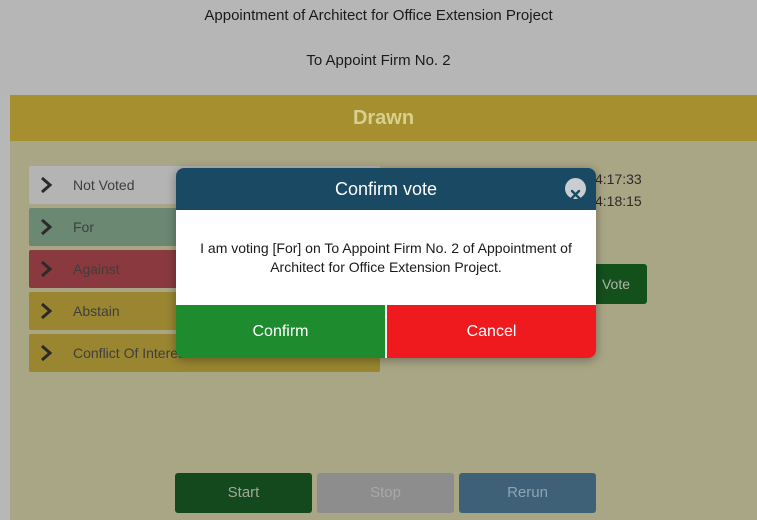 The height and width of the screenshot is (520, 757). What do you see at coordinates (491, 331) in the screenshot?
I see `cancel-button: Cancel` at bounding box center [491, 331].